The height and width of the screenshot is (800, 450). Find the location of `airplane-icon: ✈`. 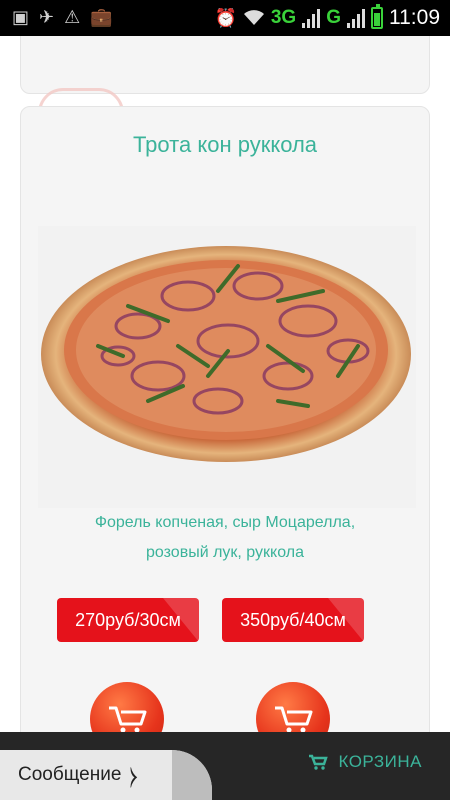

airplane-icon: ✈ is located at coordinates (47, 17).